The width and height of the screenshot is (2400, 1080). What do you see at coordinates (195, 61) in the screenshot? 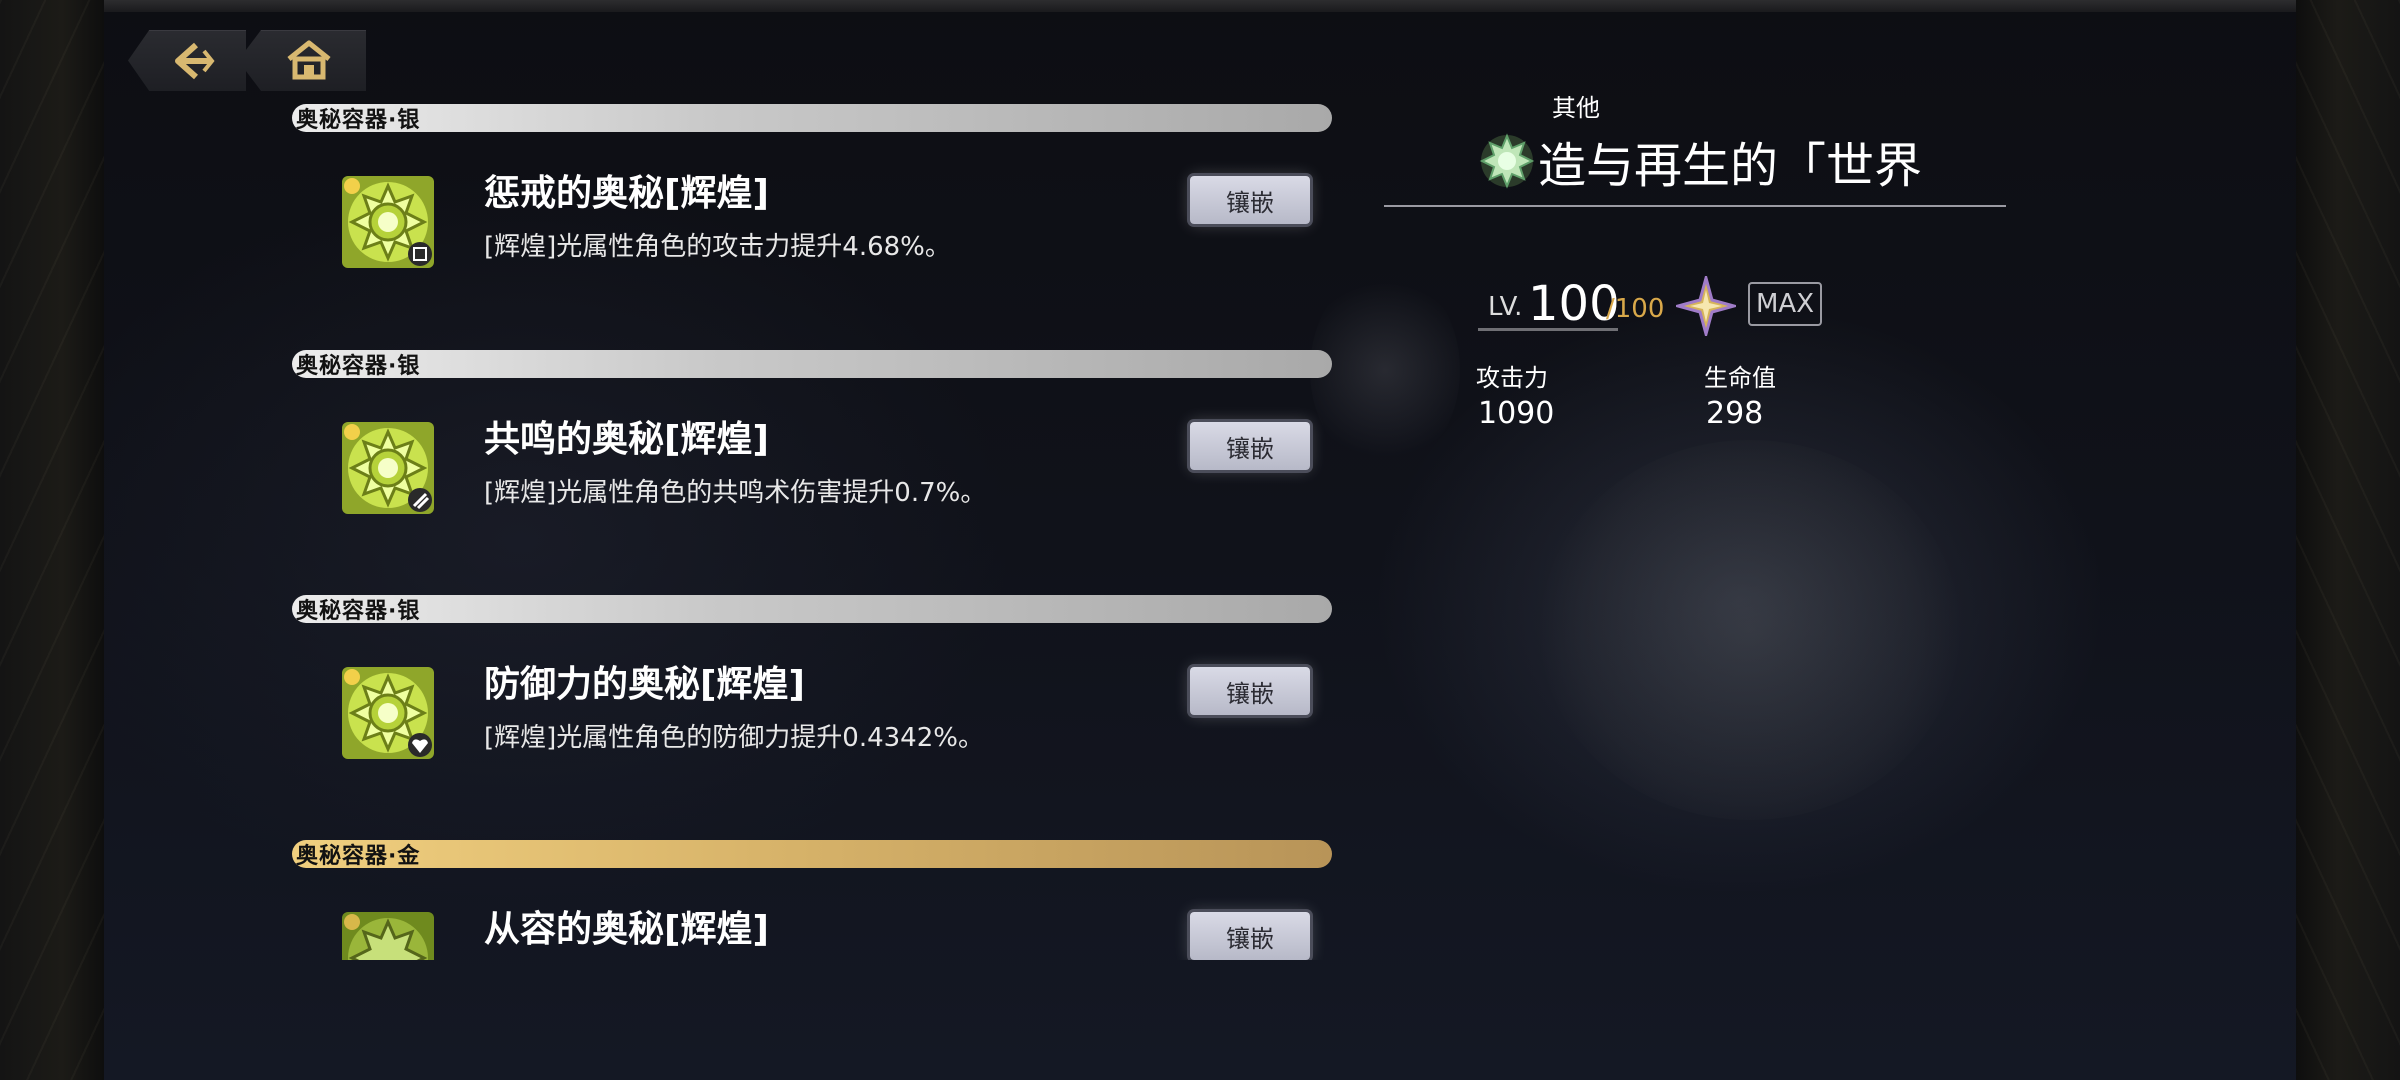
I see `back-arrow-icon` at bounding box center [195, 61].